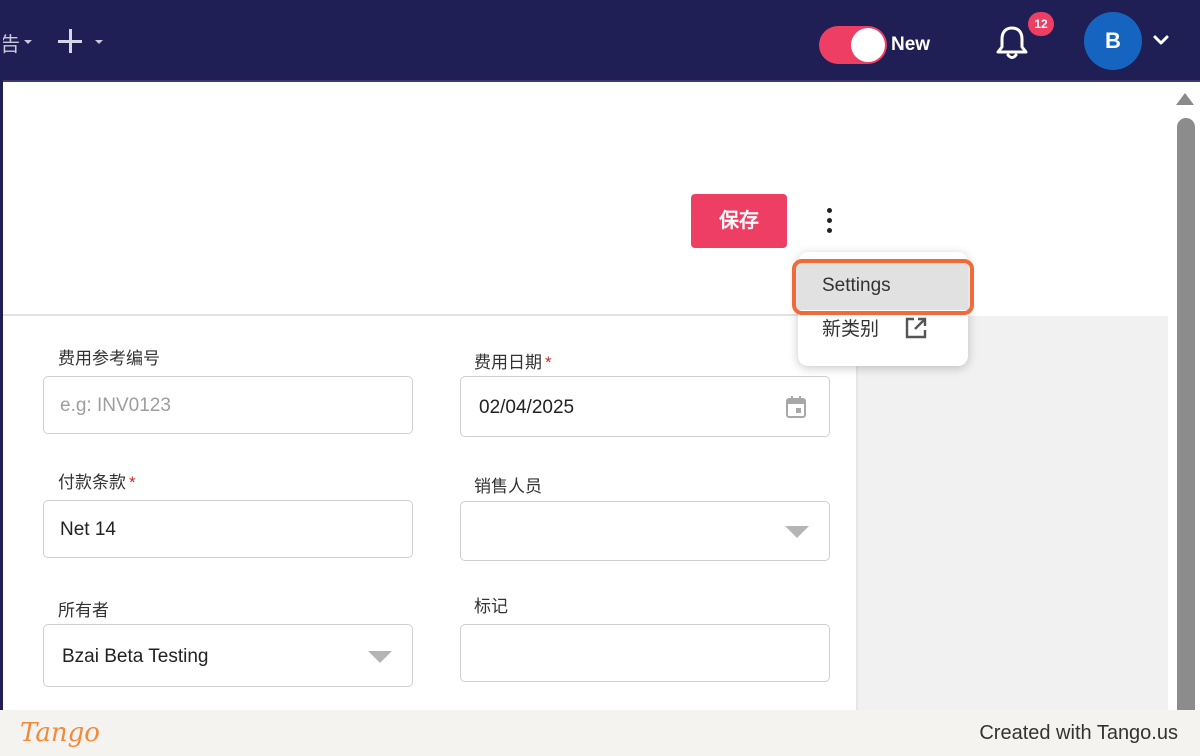 This screenshot has width=1200, height=756. Describe the element at coordinates (491, 606) in the screenshot. I see `tags-label: 标记` at that location.